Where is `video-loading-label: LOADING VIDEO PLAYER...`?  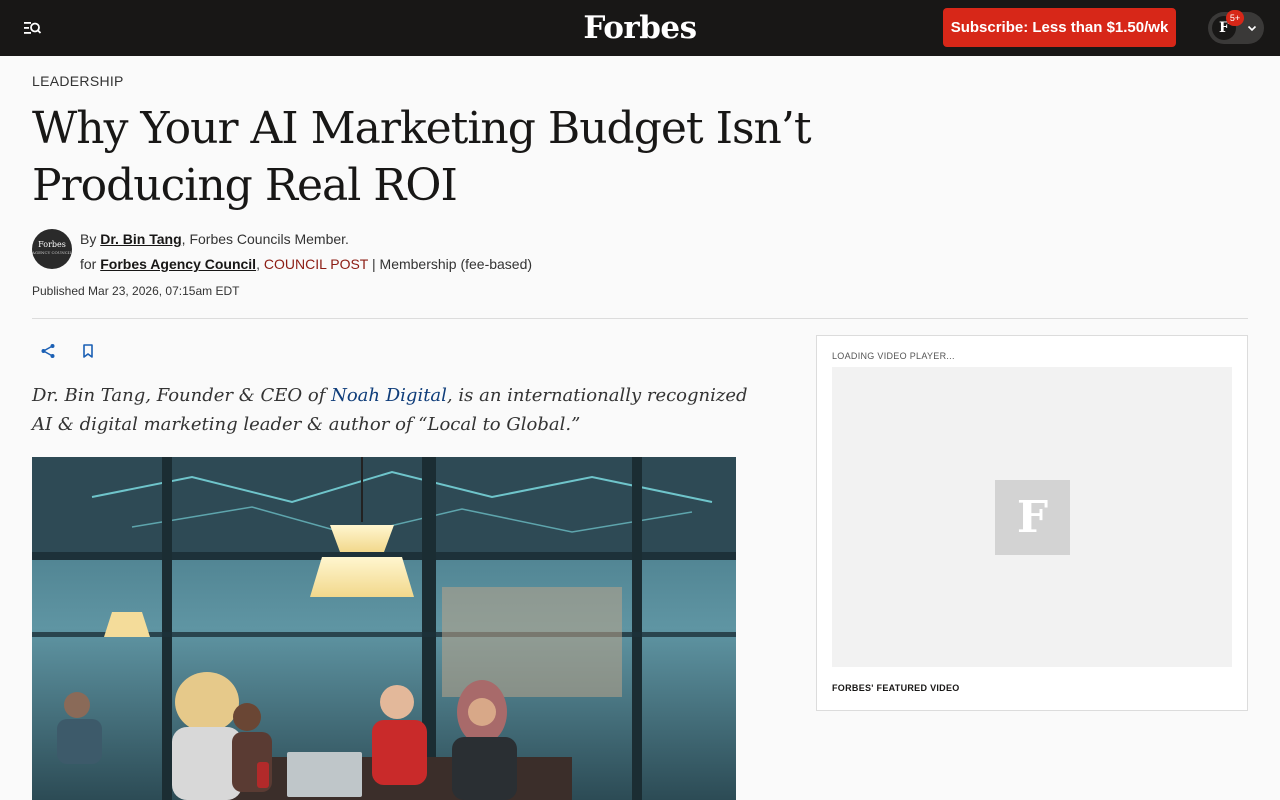 video-loading-label: LOADING VIDEO PLAYER... is located at coordinates (893, 356).